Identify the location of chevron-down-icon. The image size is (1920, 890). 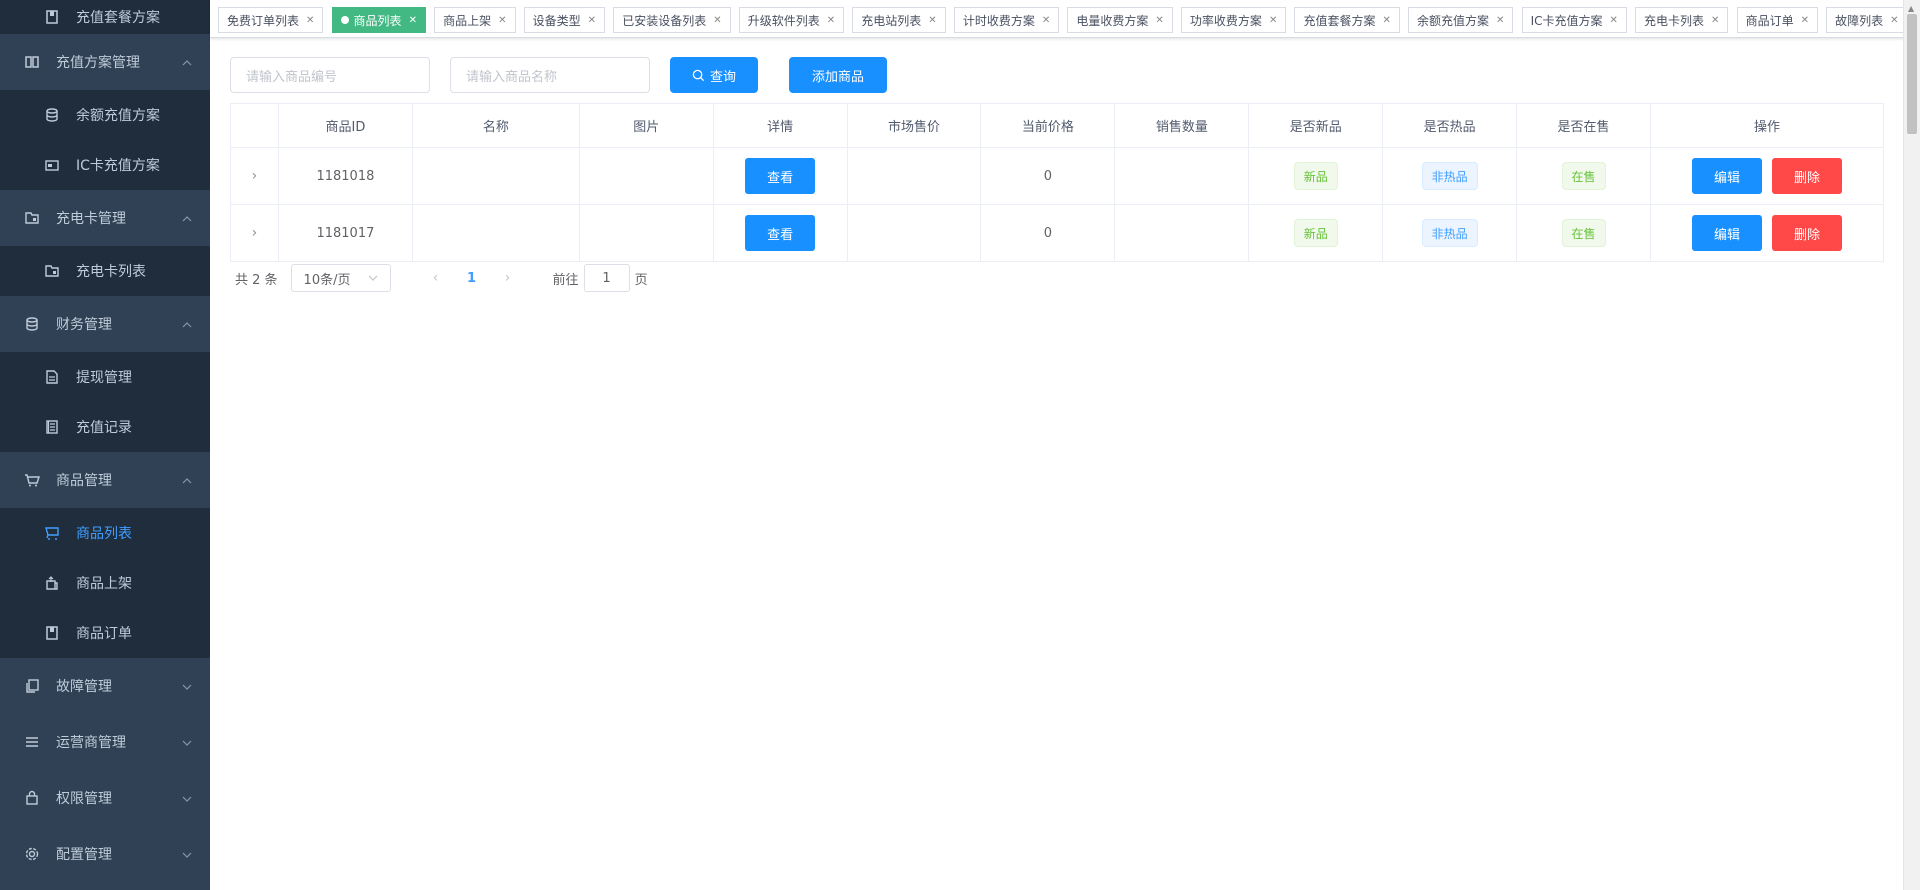
(372, 278).